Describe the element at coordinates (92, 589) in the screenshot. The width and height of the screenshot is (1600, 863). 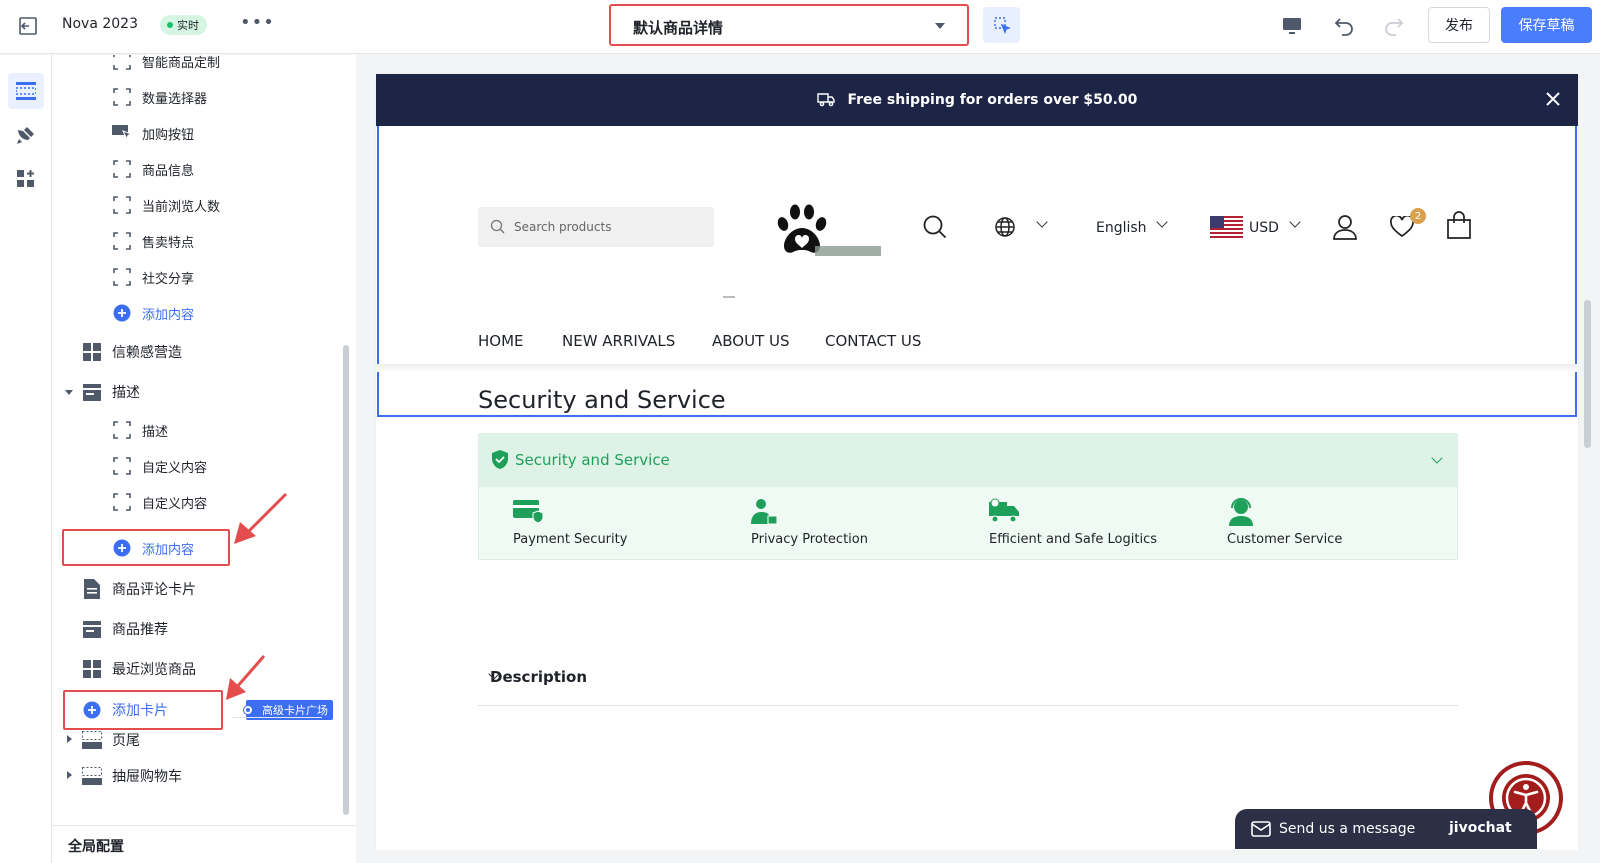
I see `document-icon` at that location.